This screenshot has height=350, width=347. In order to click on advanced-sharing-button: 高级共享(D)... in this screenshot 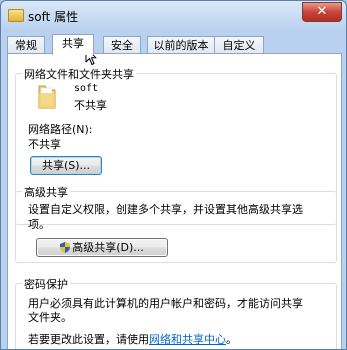, I will do `click(102, 247)`.